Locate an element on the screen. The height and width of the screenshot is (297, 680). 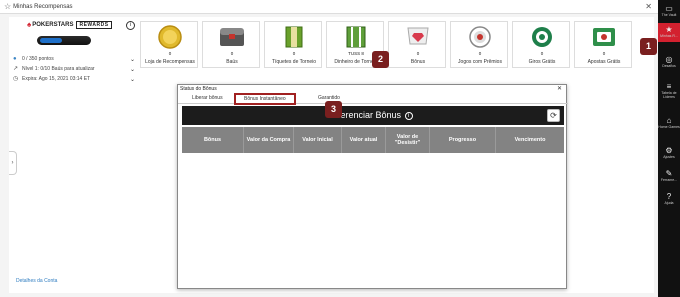
card-chests: 0 Baús is located at coordinates (231, 44).